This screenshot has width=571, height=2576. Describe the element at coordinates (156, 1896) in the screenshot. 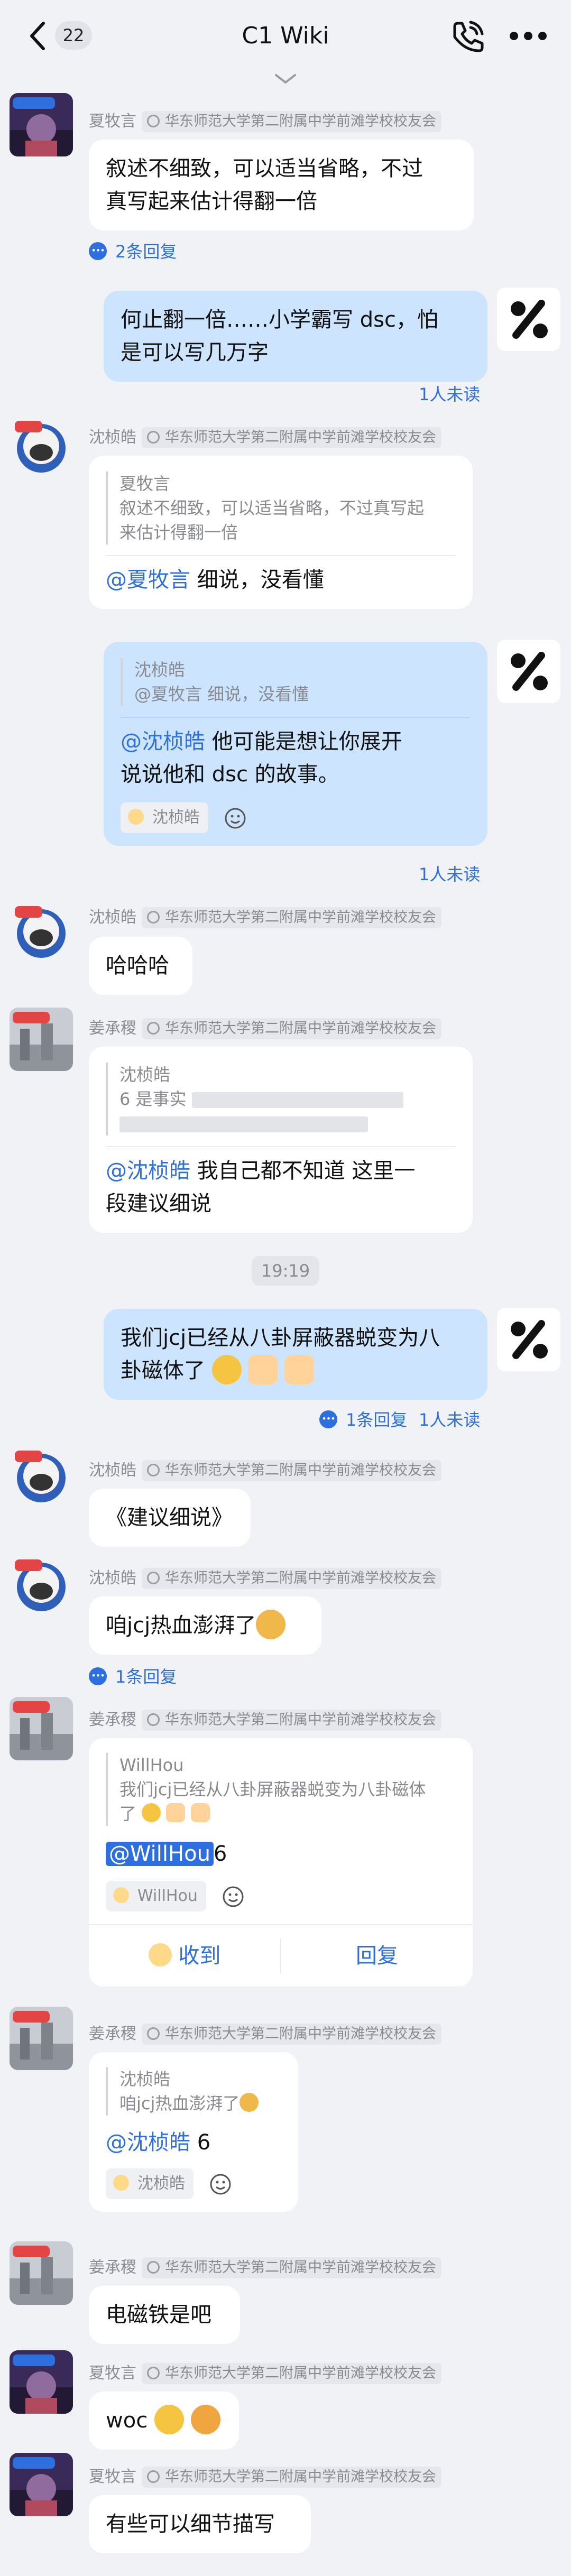

I see `reaction-chip: WillHou` at that location.